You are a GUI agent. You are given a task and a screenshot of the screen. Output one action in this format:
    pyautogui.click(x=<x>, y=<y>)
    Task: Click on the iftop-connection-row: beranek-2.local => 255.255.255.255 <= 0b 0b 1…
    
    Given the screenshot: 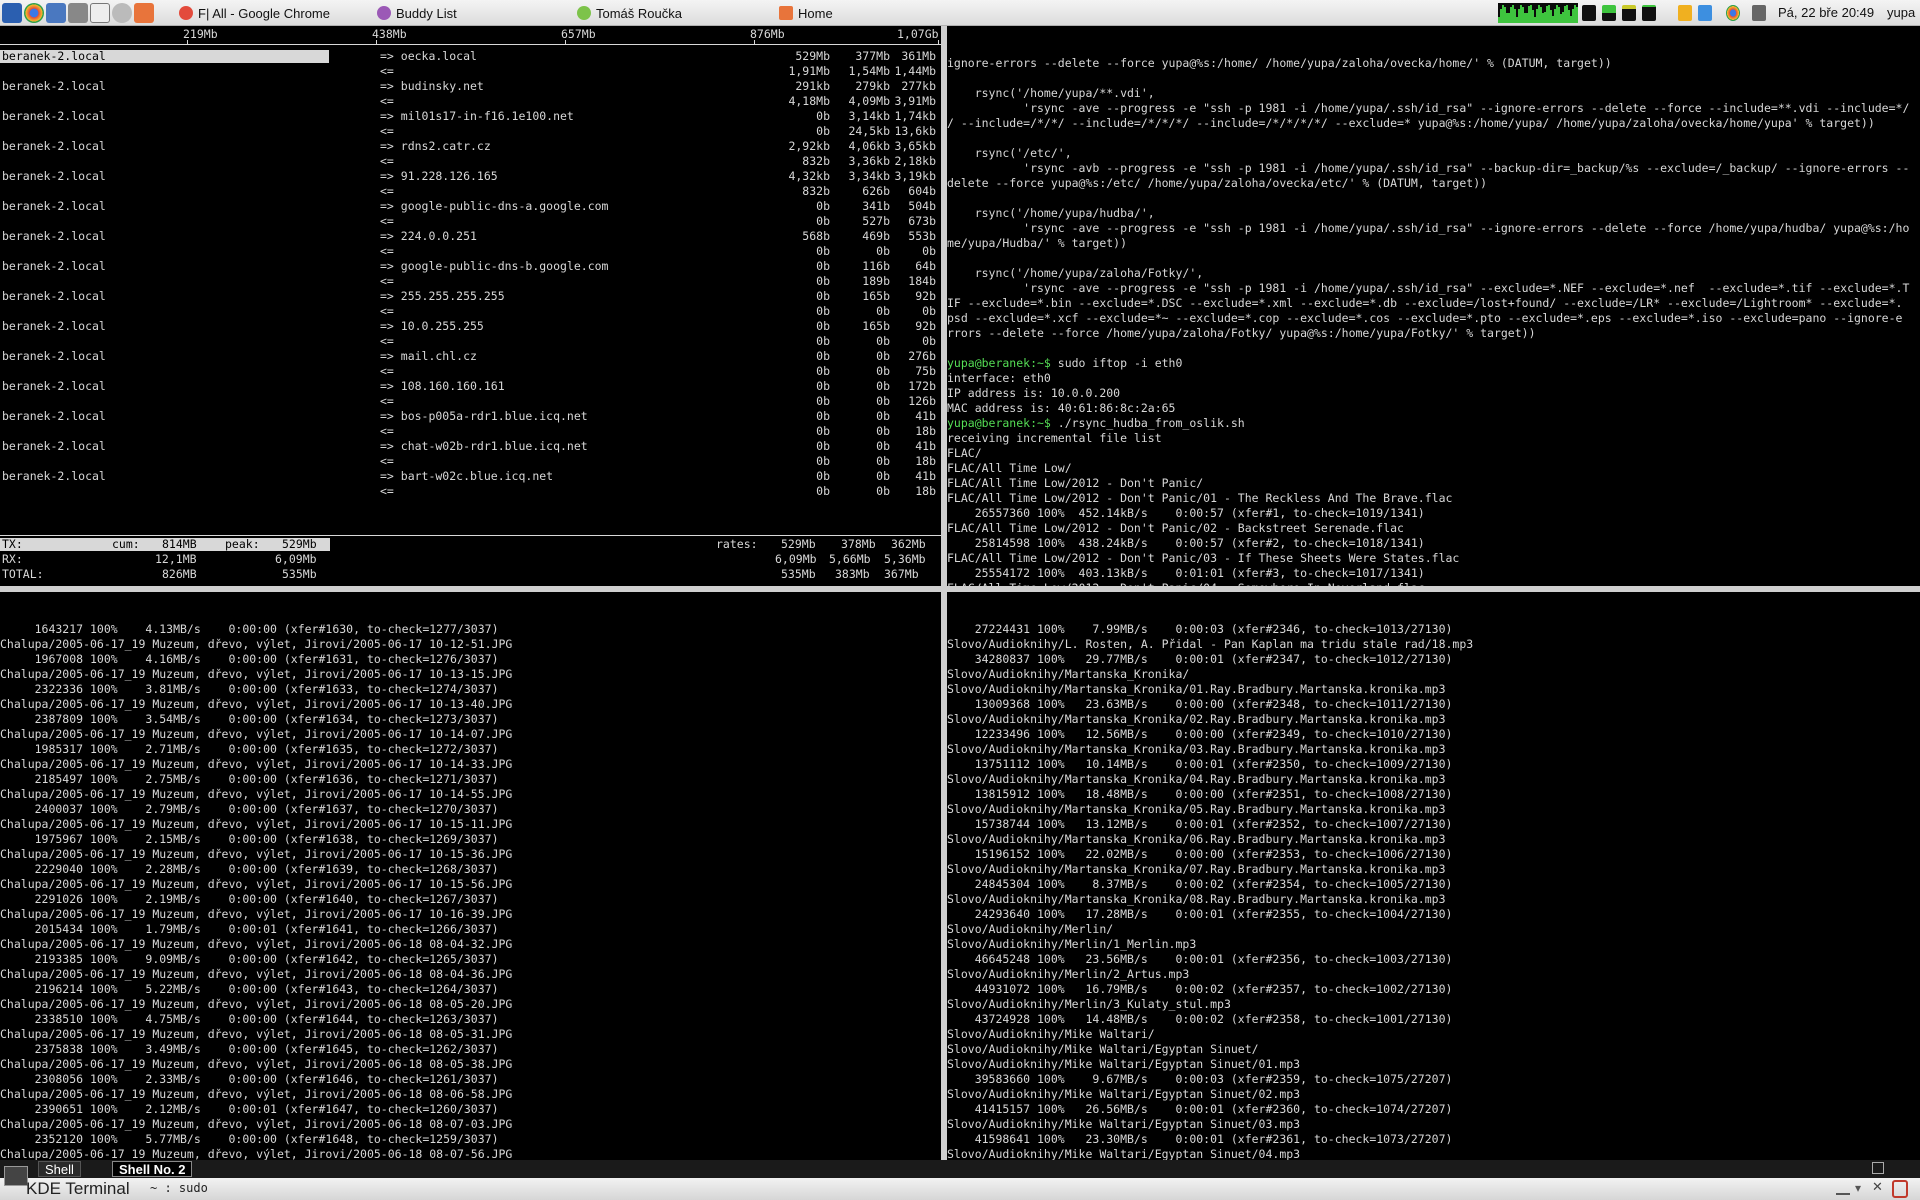 What is the action you would take?
    pyautogui.click(x=470, y=302)
    